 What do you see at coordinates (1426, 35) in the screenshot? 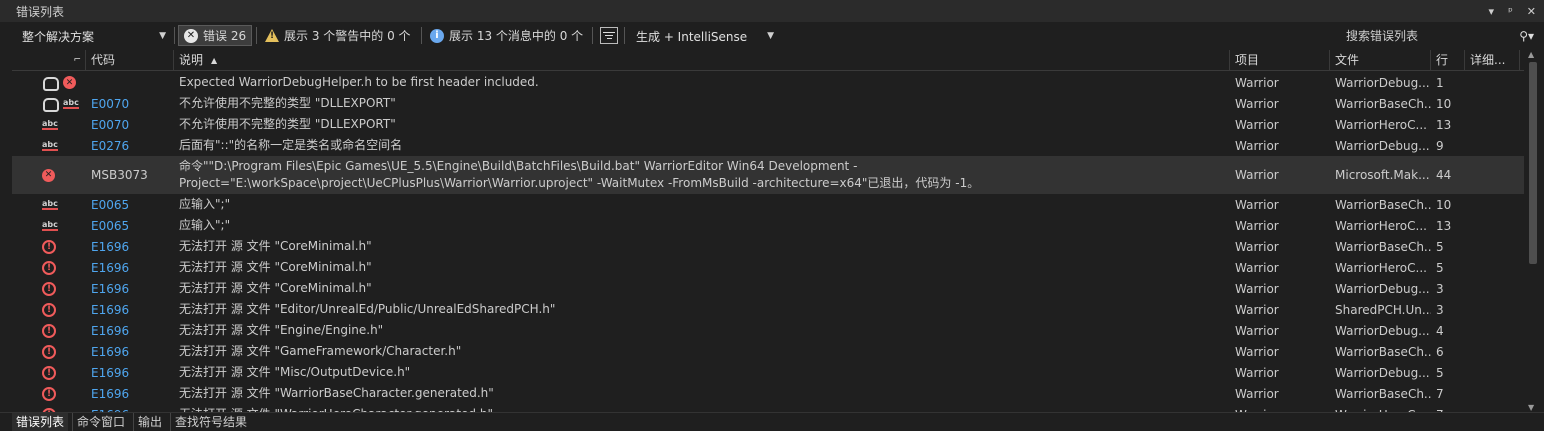
I see `search-input` at bounding box center [1426, 35].